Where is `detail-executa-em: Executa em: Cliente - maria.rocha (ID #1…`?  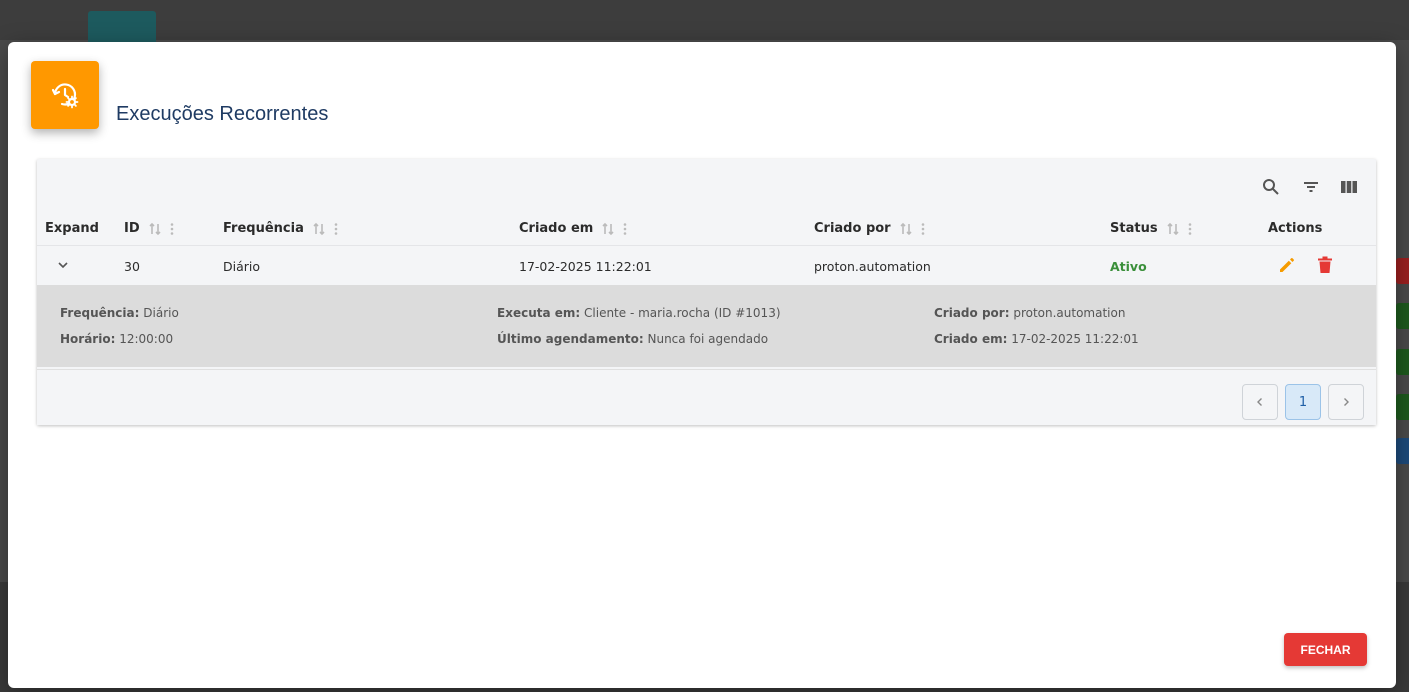 detail-executa-em: Executa em: Cliente - maria.rocha (ID #1… is located at coordinates (639, 313).